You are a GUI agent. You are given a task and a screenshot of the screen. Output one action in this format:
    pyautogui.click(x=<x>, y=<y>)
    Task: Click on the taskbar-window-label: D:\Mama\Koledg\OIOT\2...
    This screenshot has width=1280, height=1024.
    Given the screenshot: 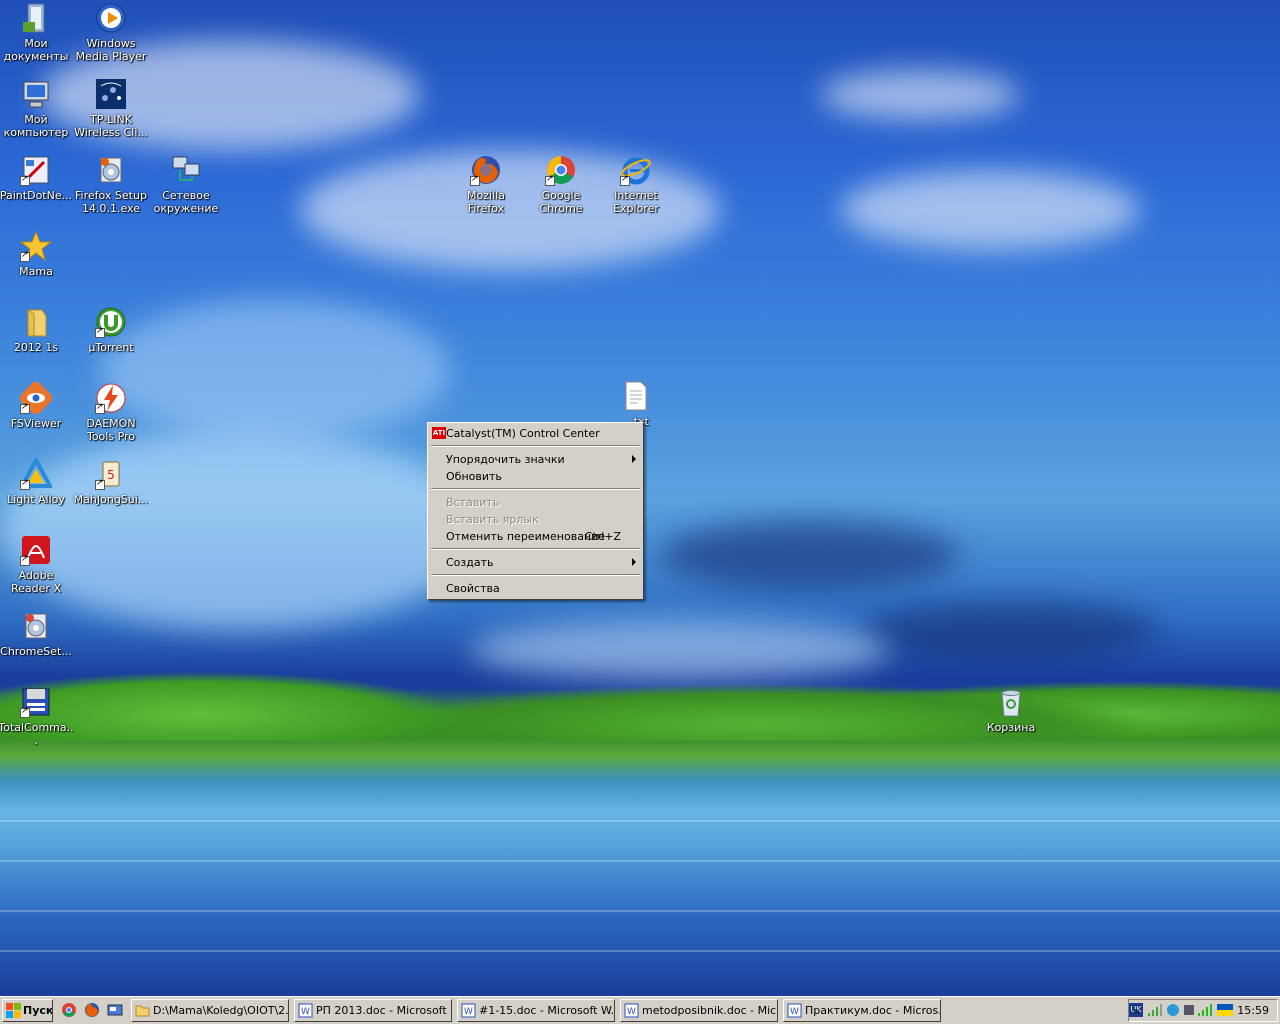 What is the action you would take?
    pyautogui.click(x=221, y=1010)
    